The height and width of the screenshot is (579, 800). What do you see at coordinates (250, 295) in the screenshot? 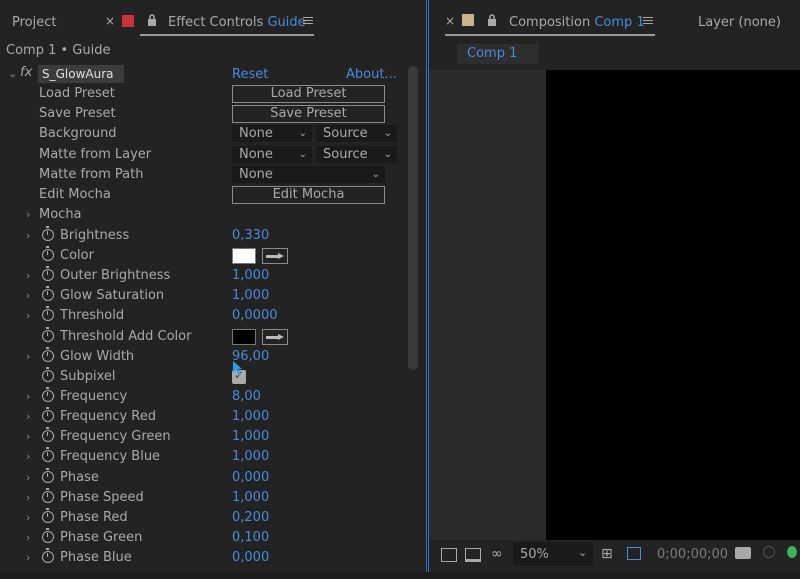
I see `glow-saturation-value: 1,000` at bounding box center [250, 295].